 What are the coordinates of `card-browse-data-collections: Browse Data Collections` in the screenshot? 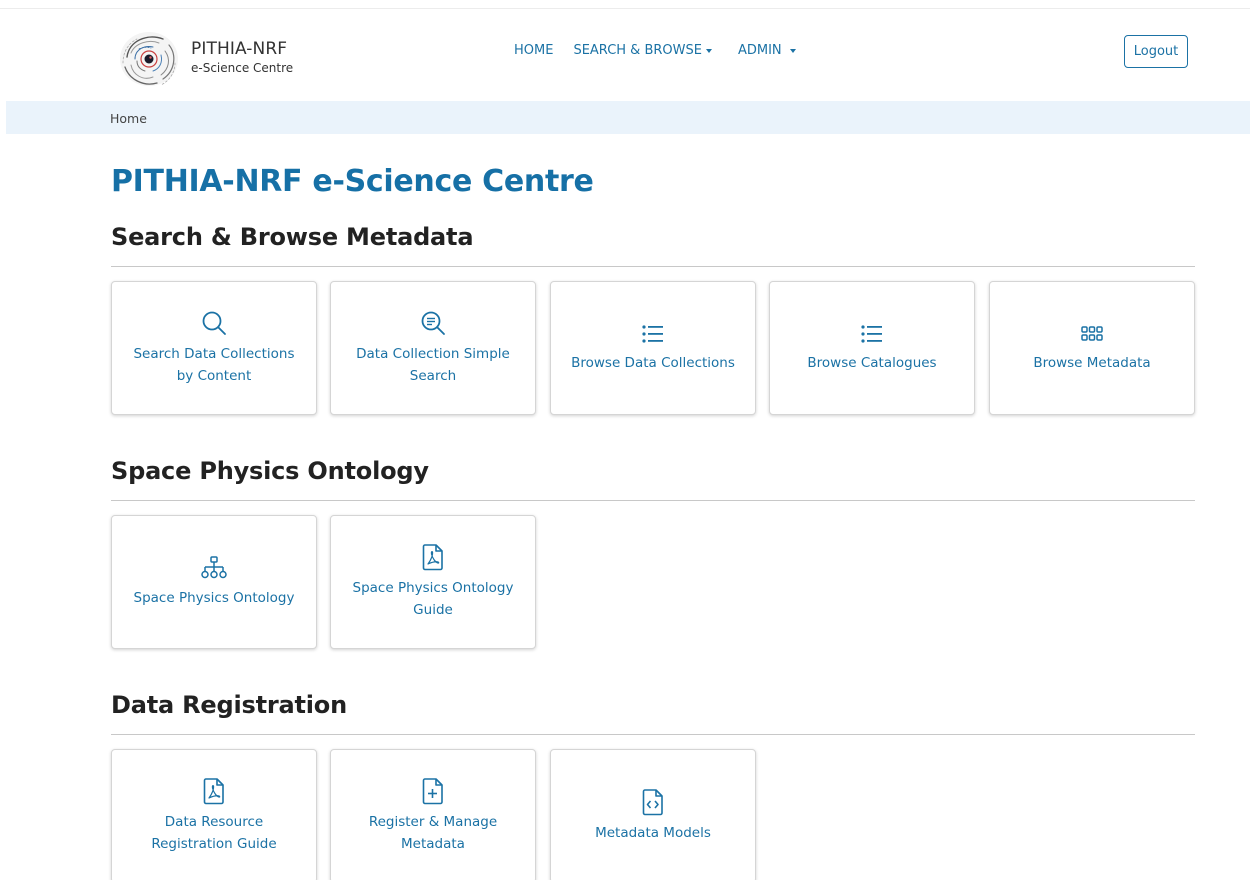 It's located at (653, 348).